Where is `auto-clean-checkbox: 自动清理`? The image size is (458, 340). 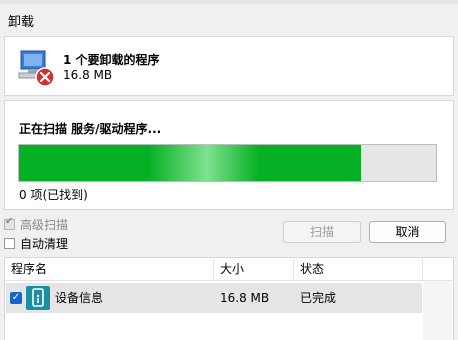 auto-clean-checkbox: 自动清理 is located at coordinates (36, 243).